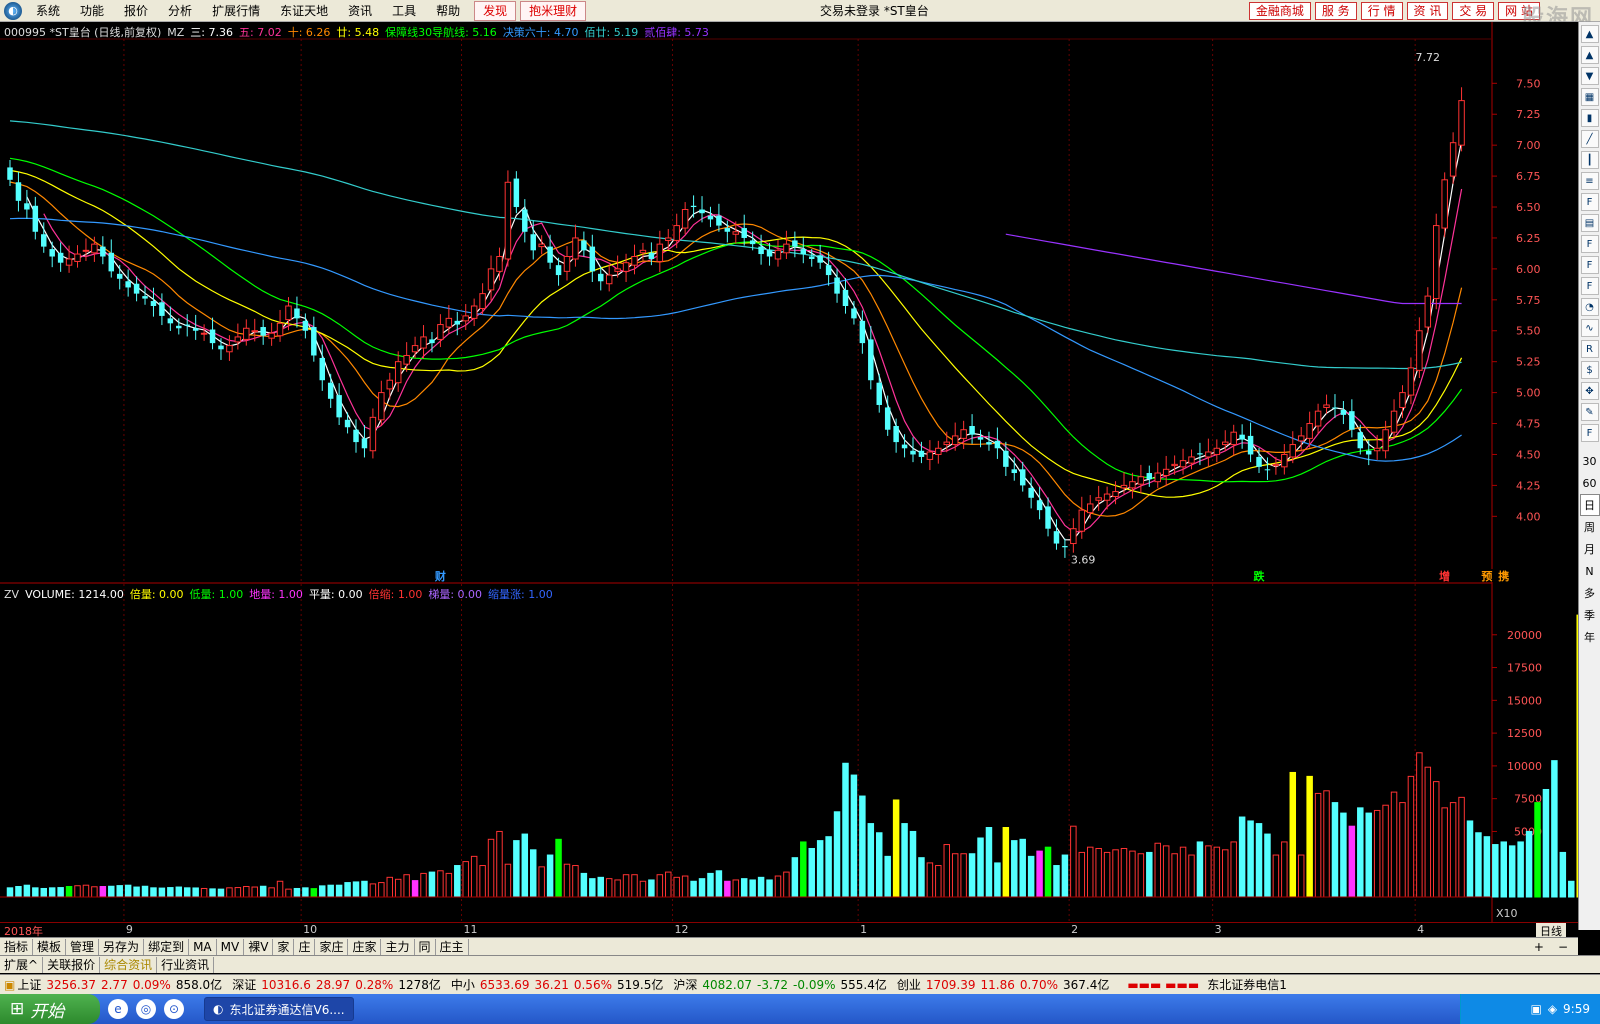  What do you see at coordinates (1589, 505) in the screenshot?
I see `period-2: 日` at bounding box center [1589, 505].